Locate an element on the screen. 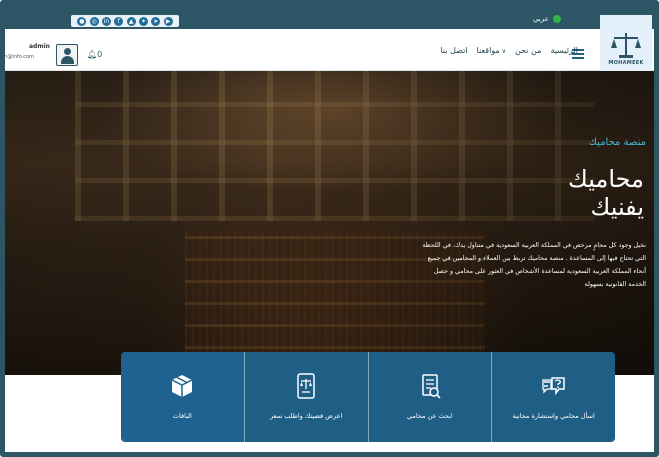 The image size is (659, 457). service-present-case-label: اعرض قضيتك واطلب سعر is located at coordinates (306, 416).